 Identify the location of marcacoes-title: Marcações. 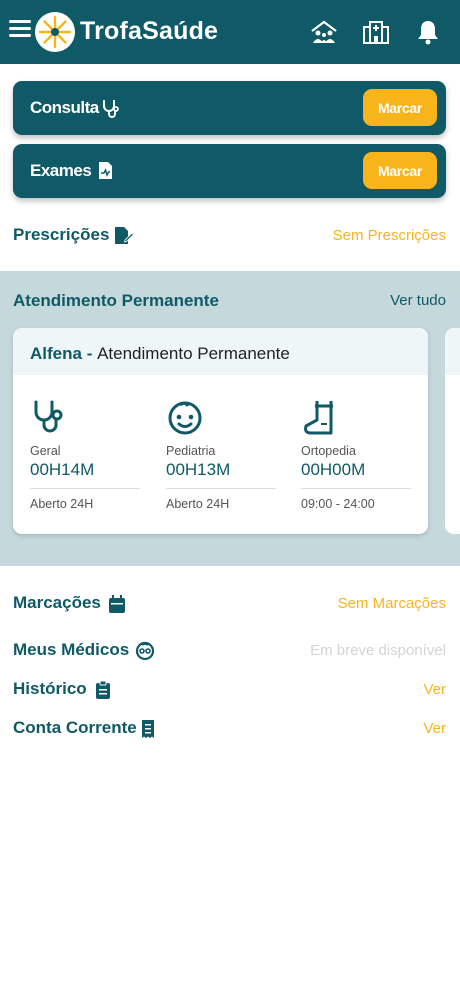
(57, 602).